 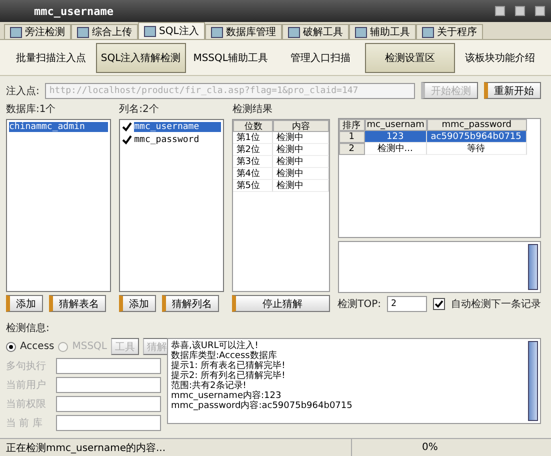 I want to click on table-cell: ac59075b964b0715, so click(x=476, y=137).